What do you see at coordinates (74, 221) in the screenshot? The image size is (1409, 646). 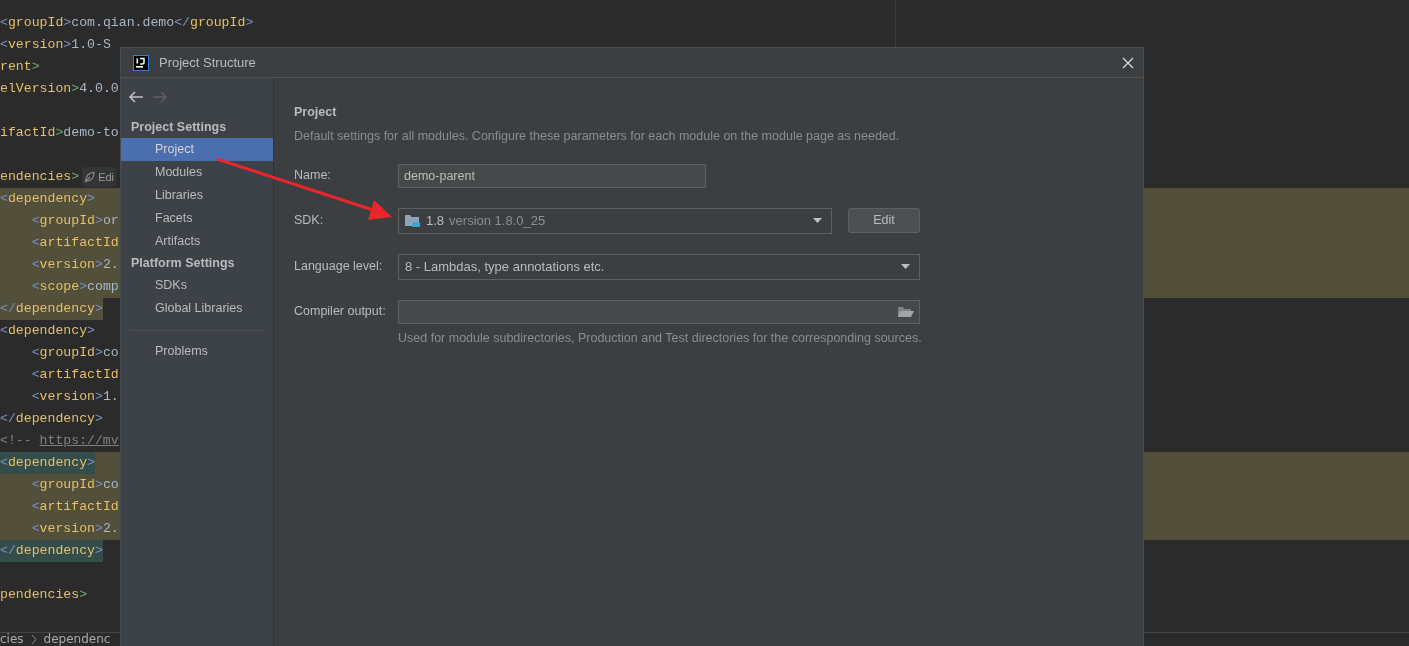 I see `code-line: <groupId>or` at bounding box center [74, 221].